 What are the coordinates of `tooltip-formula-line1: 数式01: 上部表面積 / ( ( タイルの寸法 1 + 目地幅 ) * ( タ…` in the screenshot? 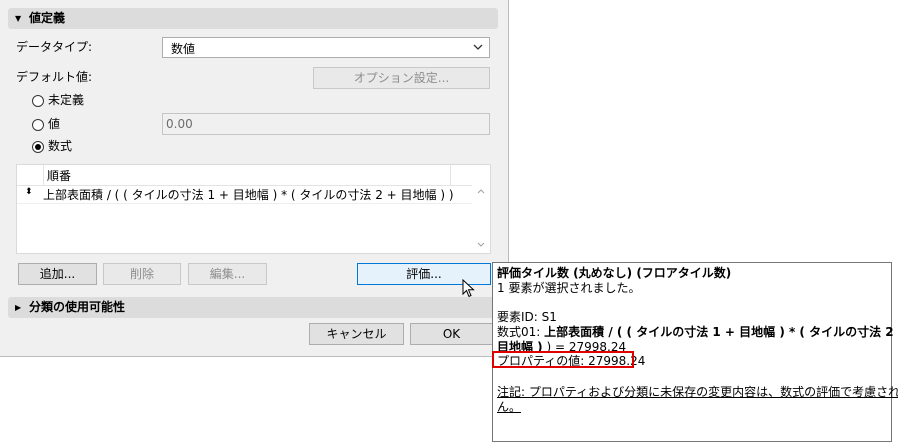 It's located at (697, 332).